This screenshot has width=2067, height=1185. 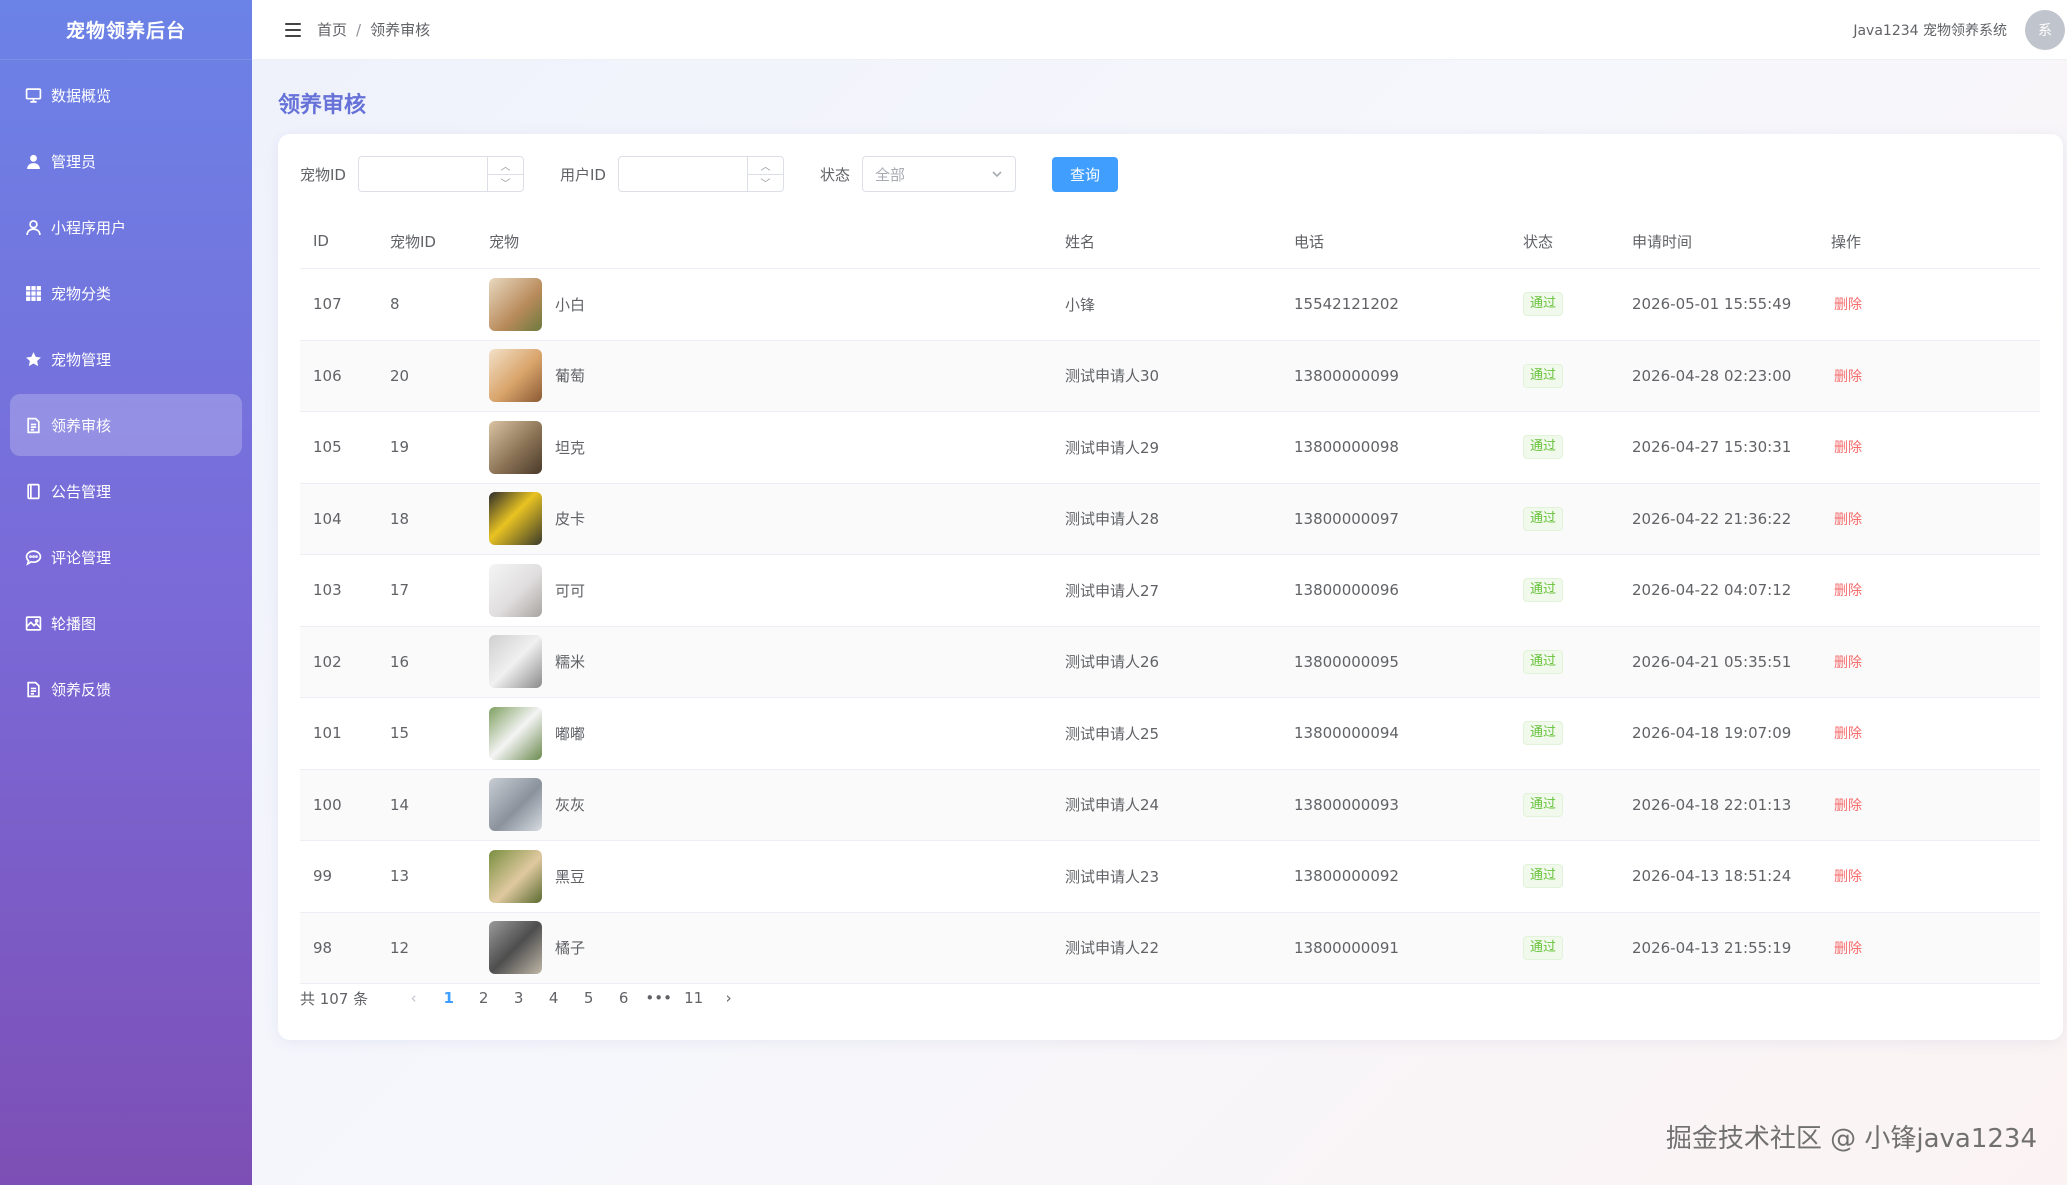 What do you see at coordinates (321, 241) in the screenshot?
I see `column-header: ID` at bounding box center [321, 241].